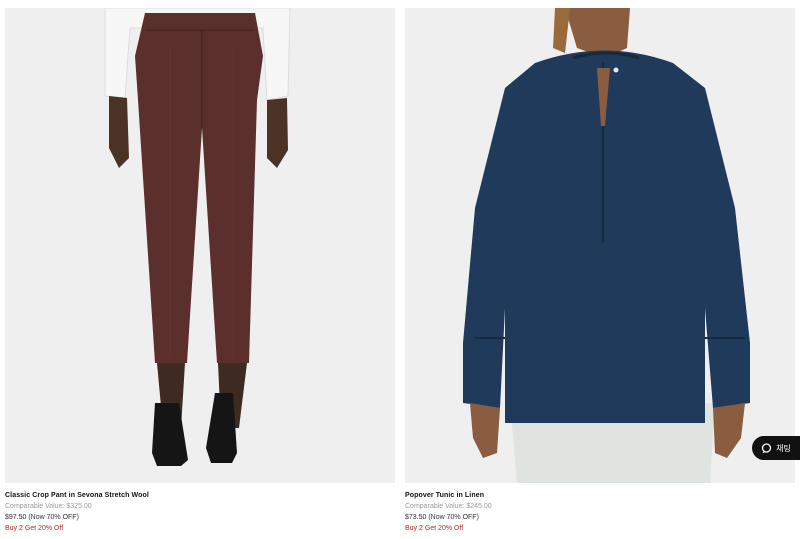 This screenshot has width=800, height=539. Describe the element at coordinates (600, 495) in the screenshot. I see `product-name: Popover Tunic in Linen` at that location.